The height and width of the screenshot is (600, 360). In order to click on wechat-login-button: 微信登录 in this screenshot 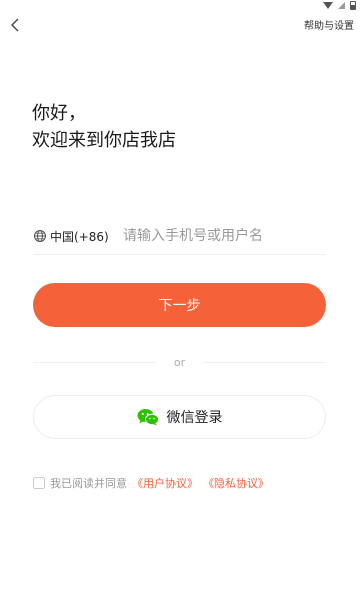, I will do `click(179, 417)`.